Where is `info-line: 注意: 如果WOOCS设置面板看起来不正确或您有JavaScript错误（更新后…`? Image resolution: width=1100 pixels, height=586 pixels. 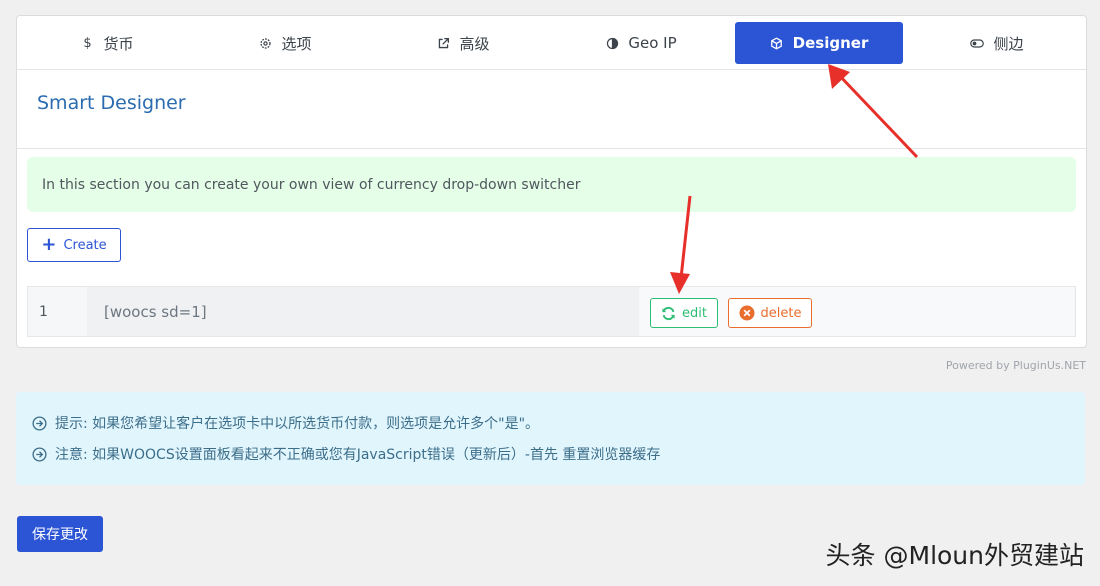 info-line: 注意: 如果WOOCS设置面板看起来不正确或您有JavaScript错误（更新后… is located at coordinates (346, 454).